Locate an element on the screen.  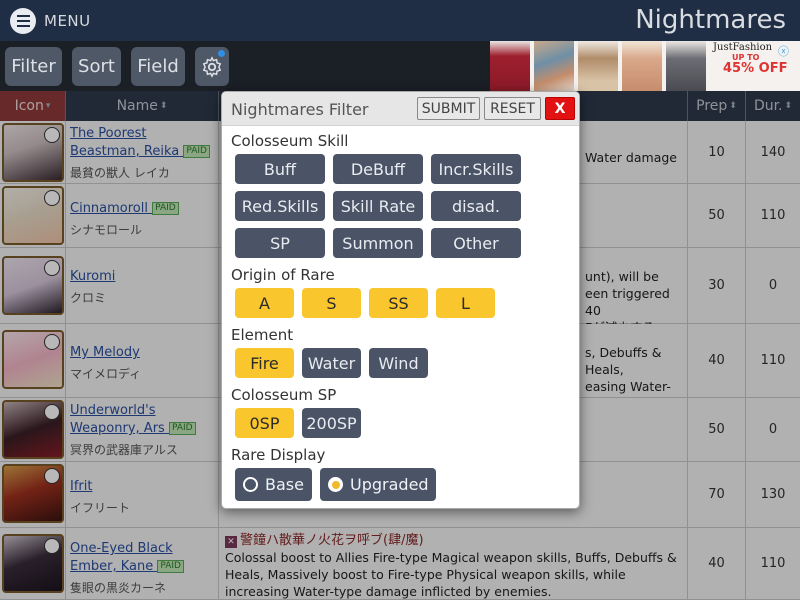
radio-label: Upgraded is located at coordinates (389, 484).